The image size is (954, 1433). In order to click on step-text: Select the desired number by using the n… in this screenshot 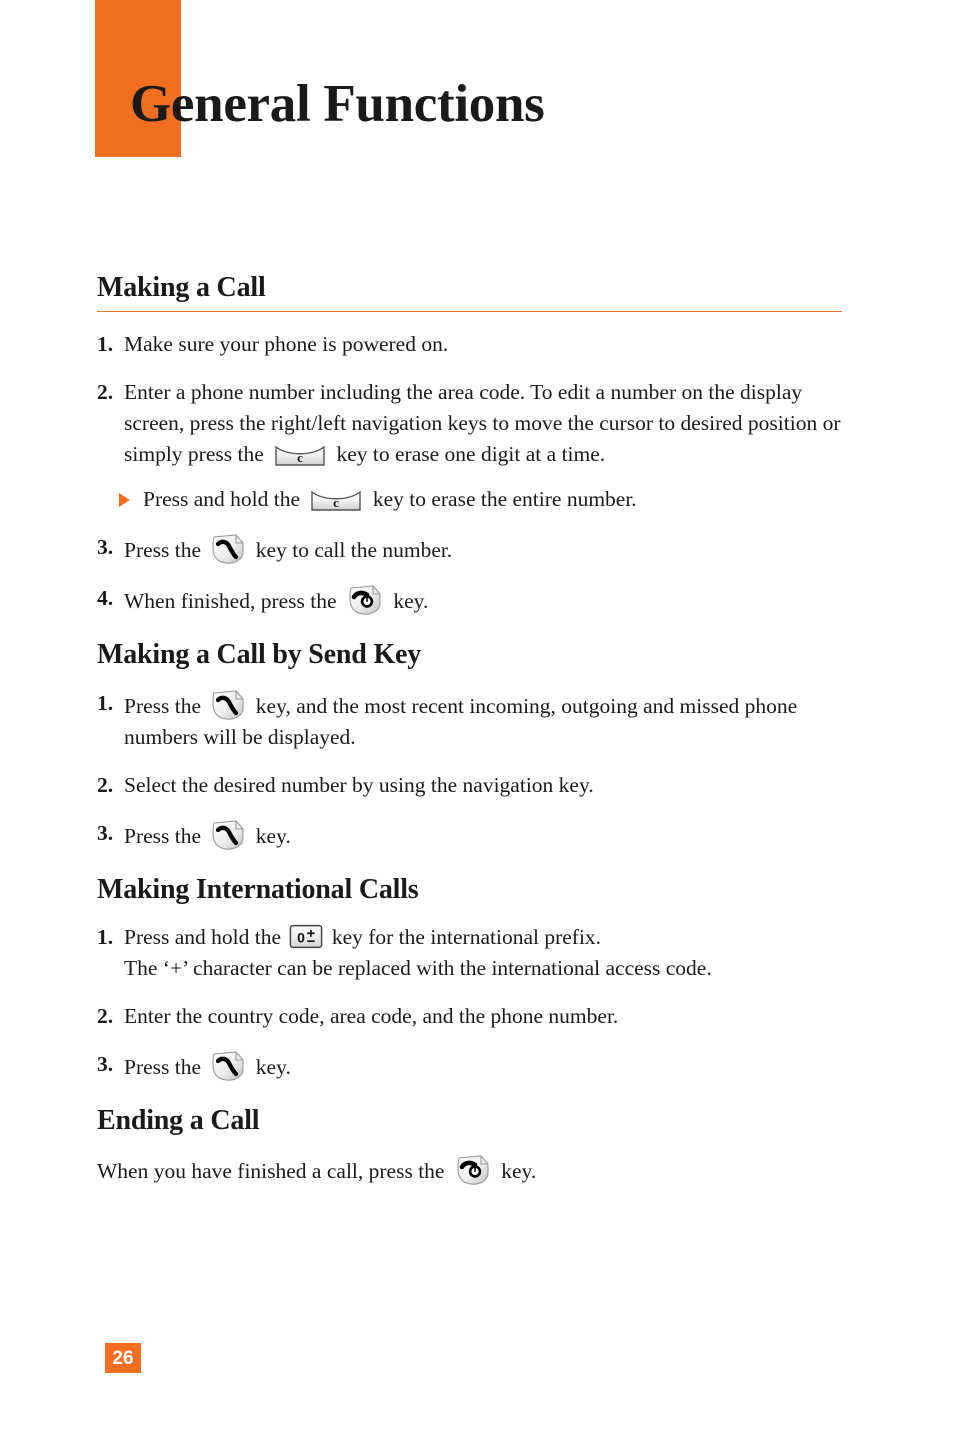, I will do `click(359, 784)`.